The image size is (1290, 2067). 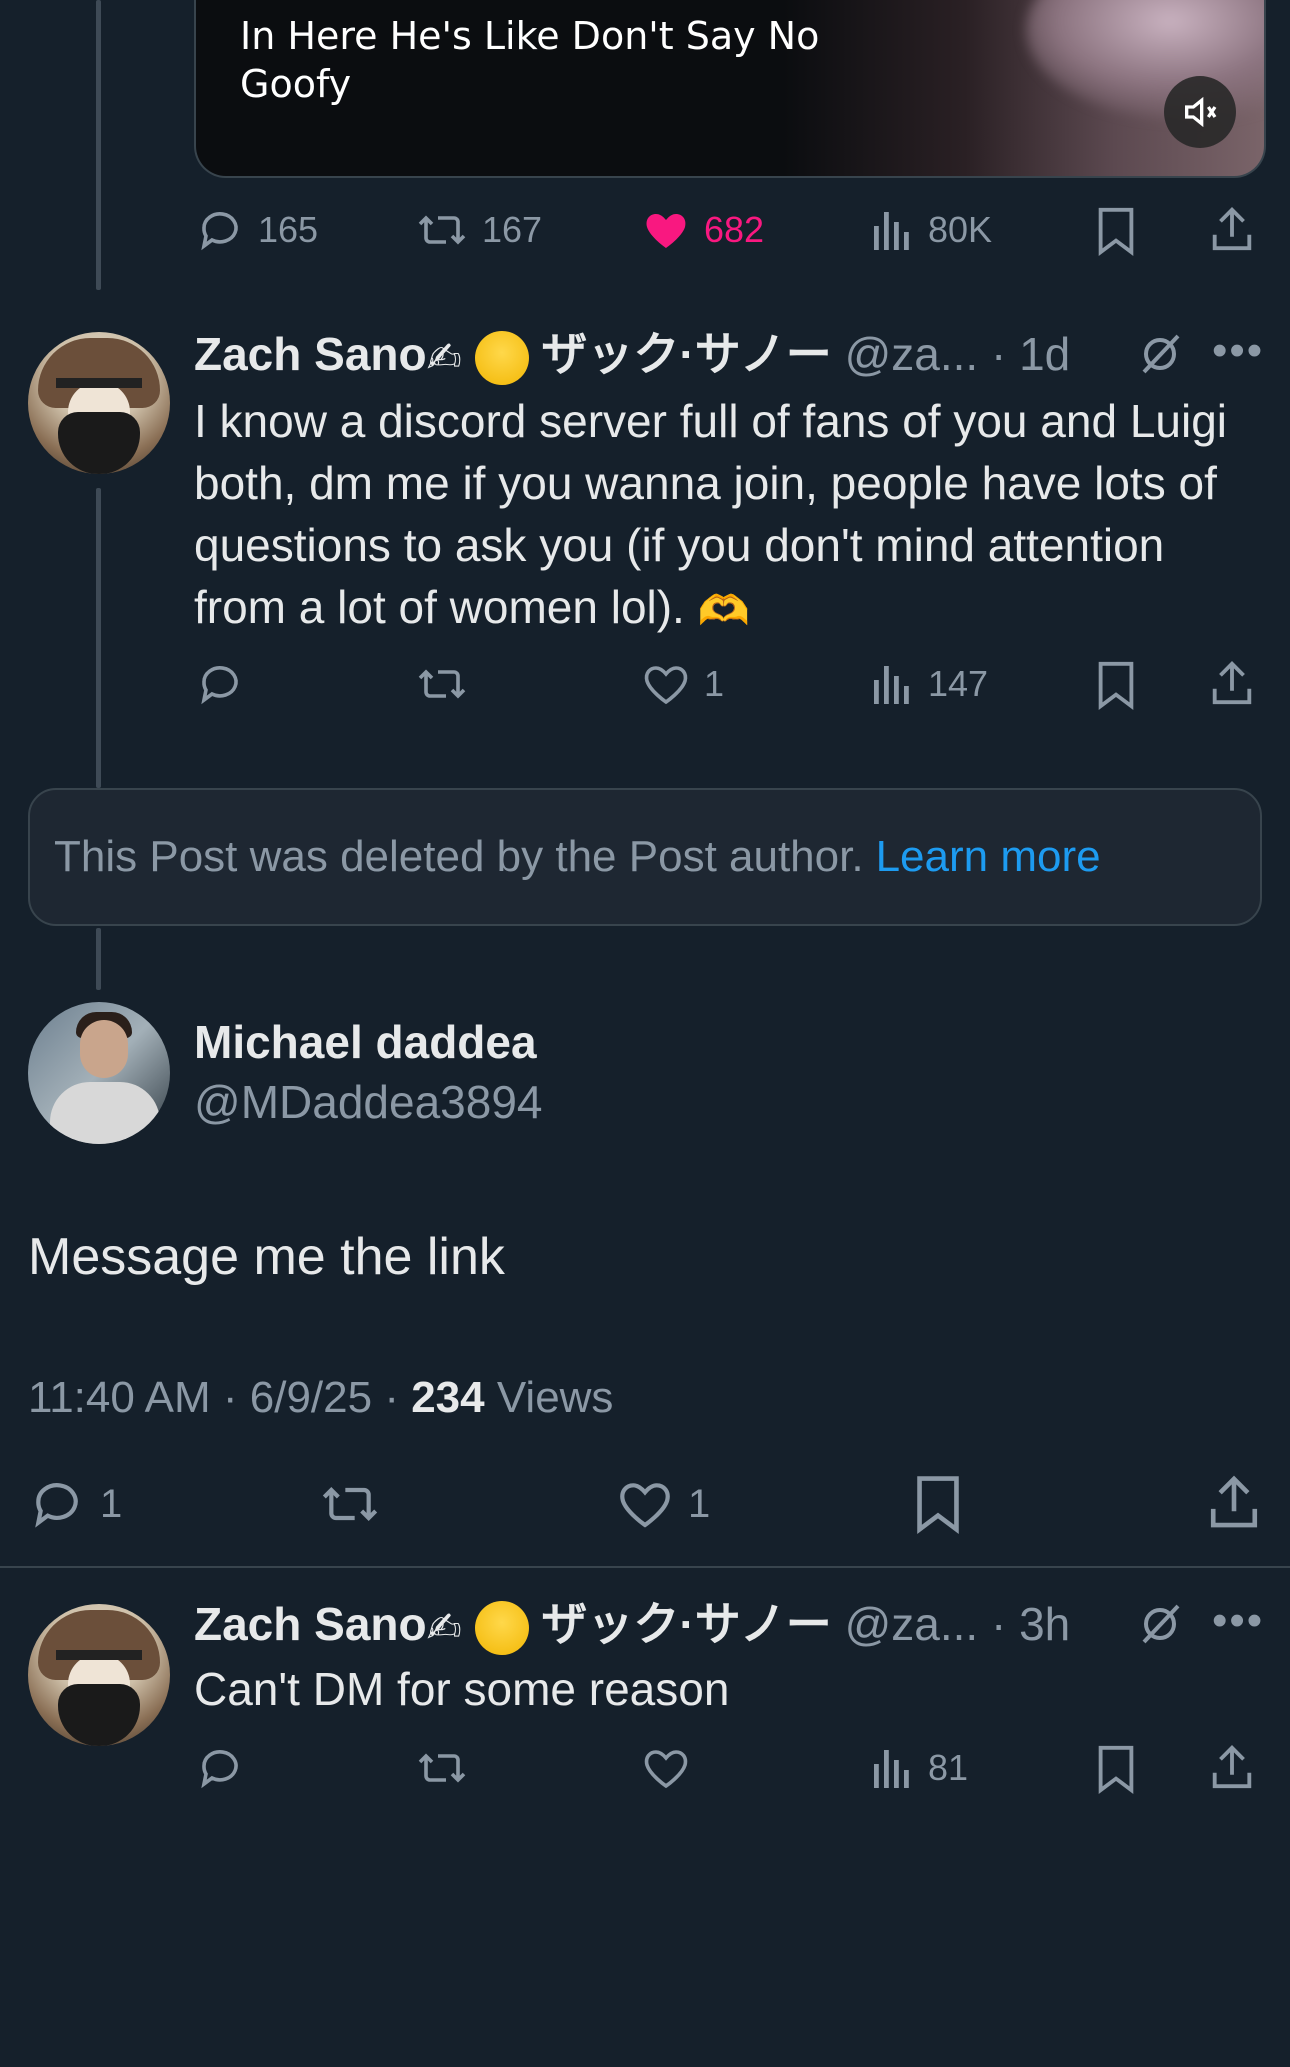 I want to click on post-date: 6/9/25, so click(x=311, y=1397).